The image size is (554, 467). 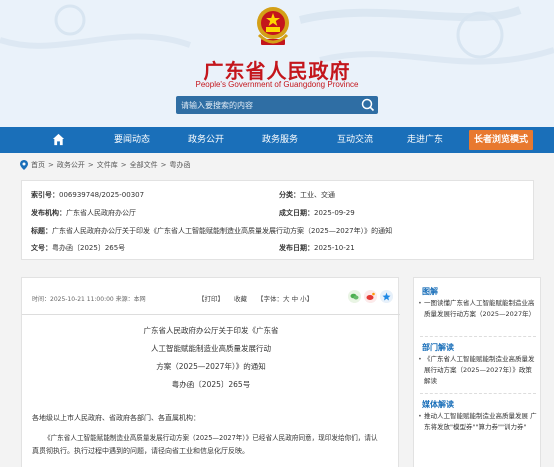 I want to click on nav-home, so click(x=58, y=140).